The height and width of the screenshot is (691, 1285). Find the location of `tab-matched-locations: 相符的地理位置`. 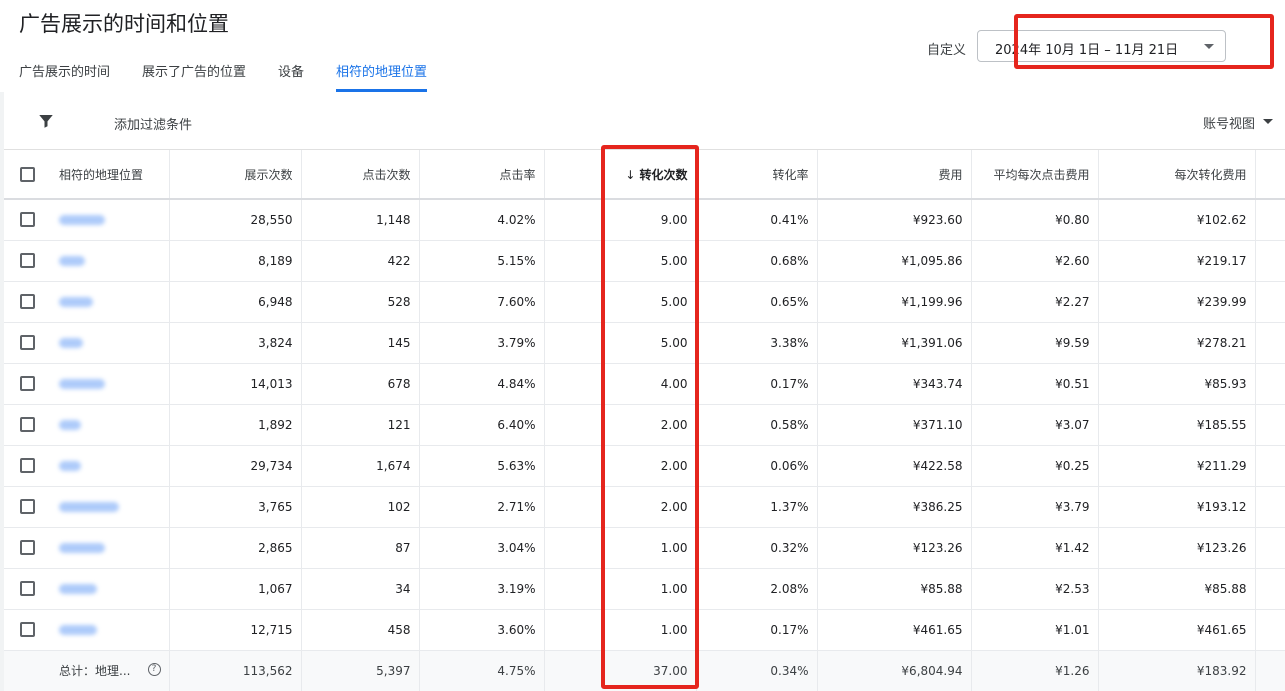

tab-matched-locations: 相符的地理位置 is located at coordinates (382, 73).